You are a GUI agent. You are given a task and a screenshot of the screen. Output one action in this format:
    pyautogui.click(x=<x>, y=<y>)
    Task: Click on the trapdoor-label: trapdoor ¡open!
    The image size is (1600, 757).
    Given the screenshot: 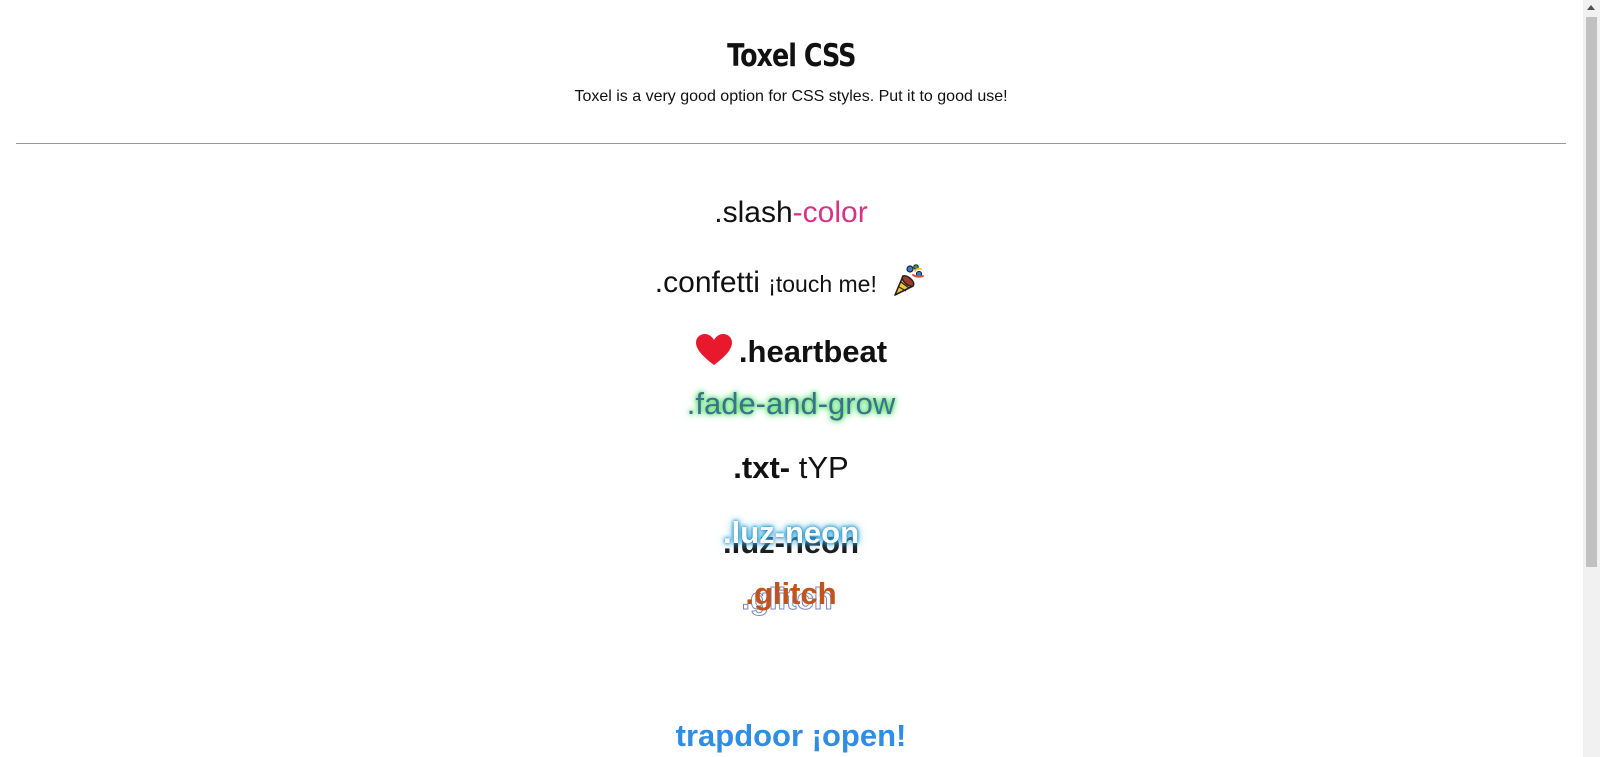 What is the action you would take?
    pyautogui.click(x=791, y=735)
    